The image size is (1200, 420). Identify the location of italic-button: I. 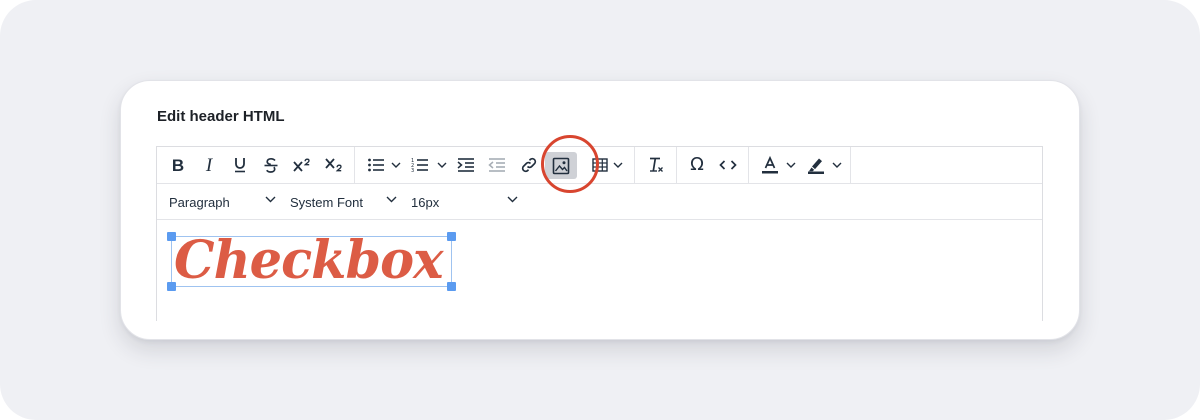
(209, 165).